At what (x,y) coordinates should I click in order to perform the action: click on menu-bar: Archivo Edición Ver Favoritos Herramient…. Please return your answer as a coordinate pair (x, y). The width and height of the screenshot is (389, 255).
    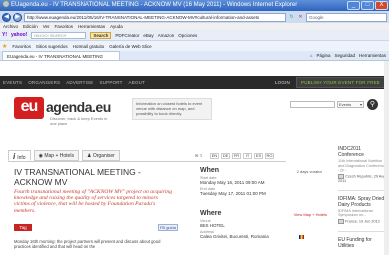
    Looking at the image, I should click on (194, 26).